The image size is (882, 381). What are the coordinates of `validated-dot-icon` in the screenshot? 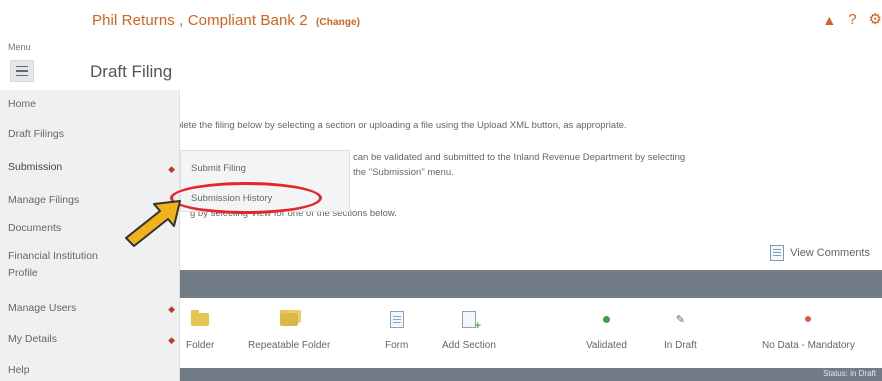 It's located at (606, 319).